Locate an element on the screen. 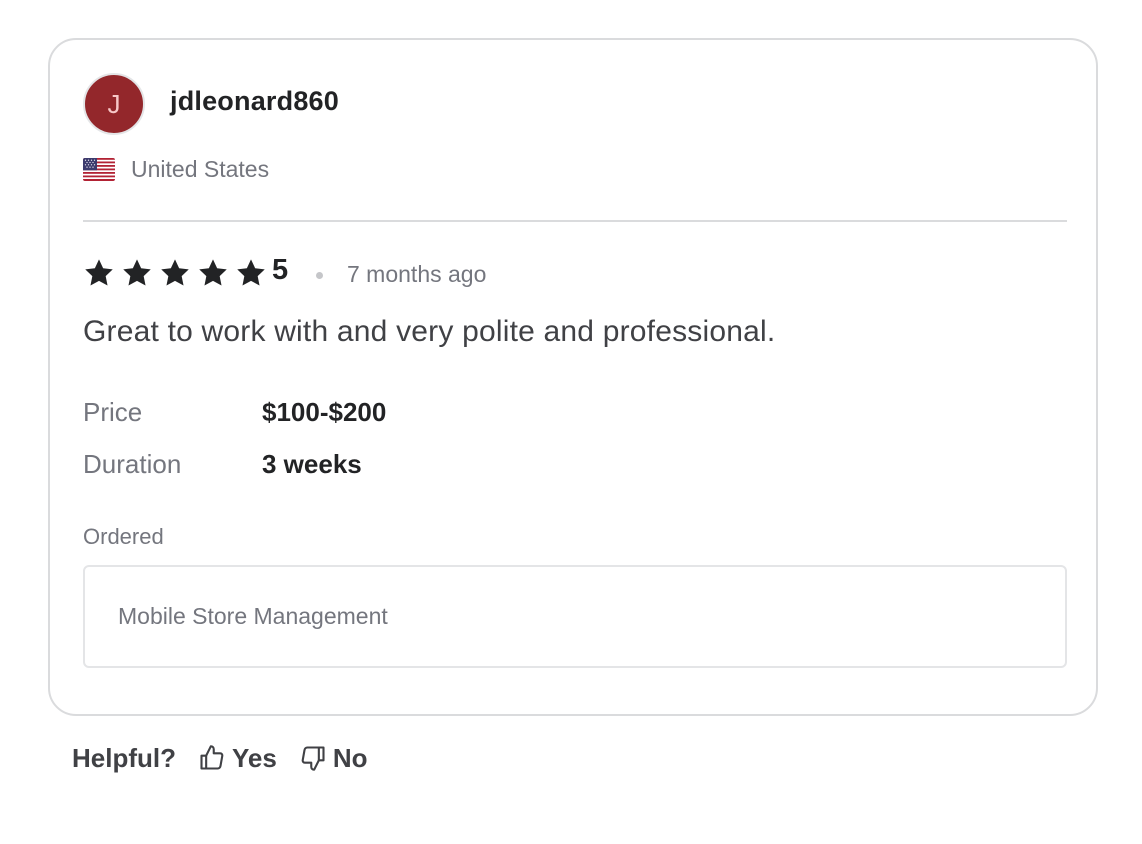 The image size is (1142, 844). ordered-item-title: Mobile Store Management is located at coordinates (253, 616).